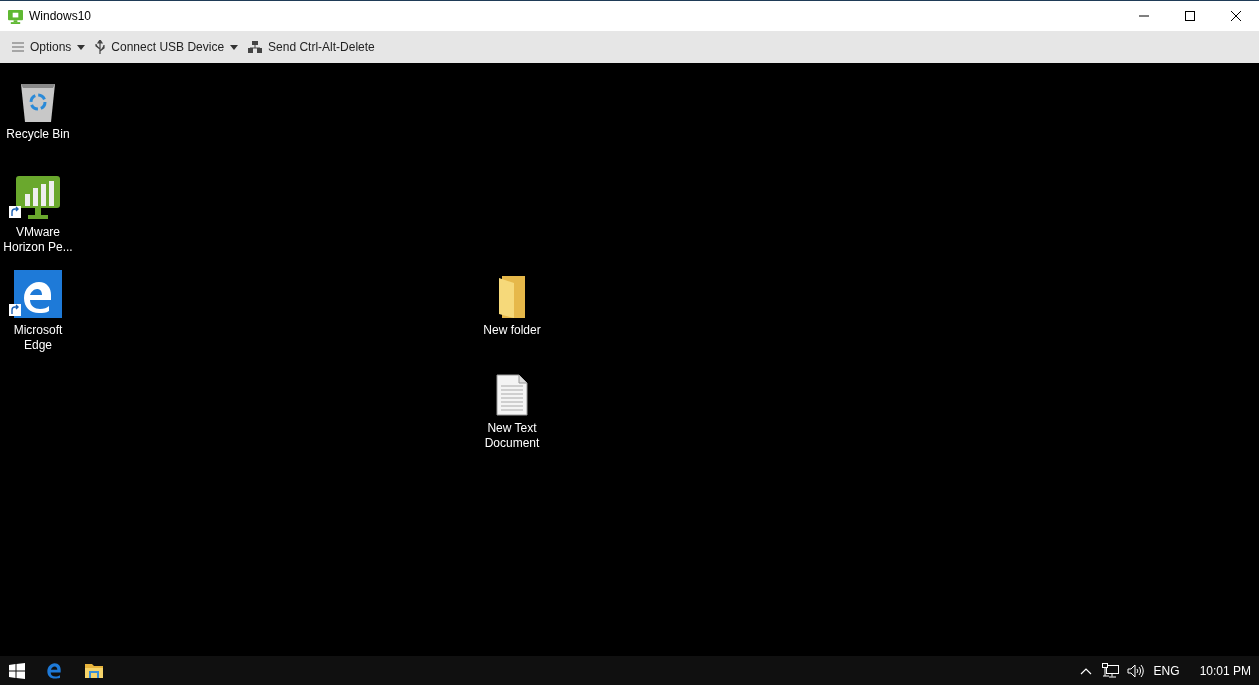 This screenshot has width=1259, height=685. Describe the element at coordinates (38, 198) in the screenshot. I see `monitor-chart-icon` at that location.